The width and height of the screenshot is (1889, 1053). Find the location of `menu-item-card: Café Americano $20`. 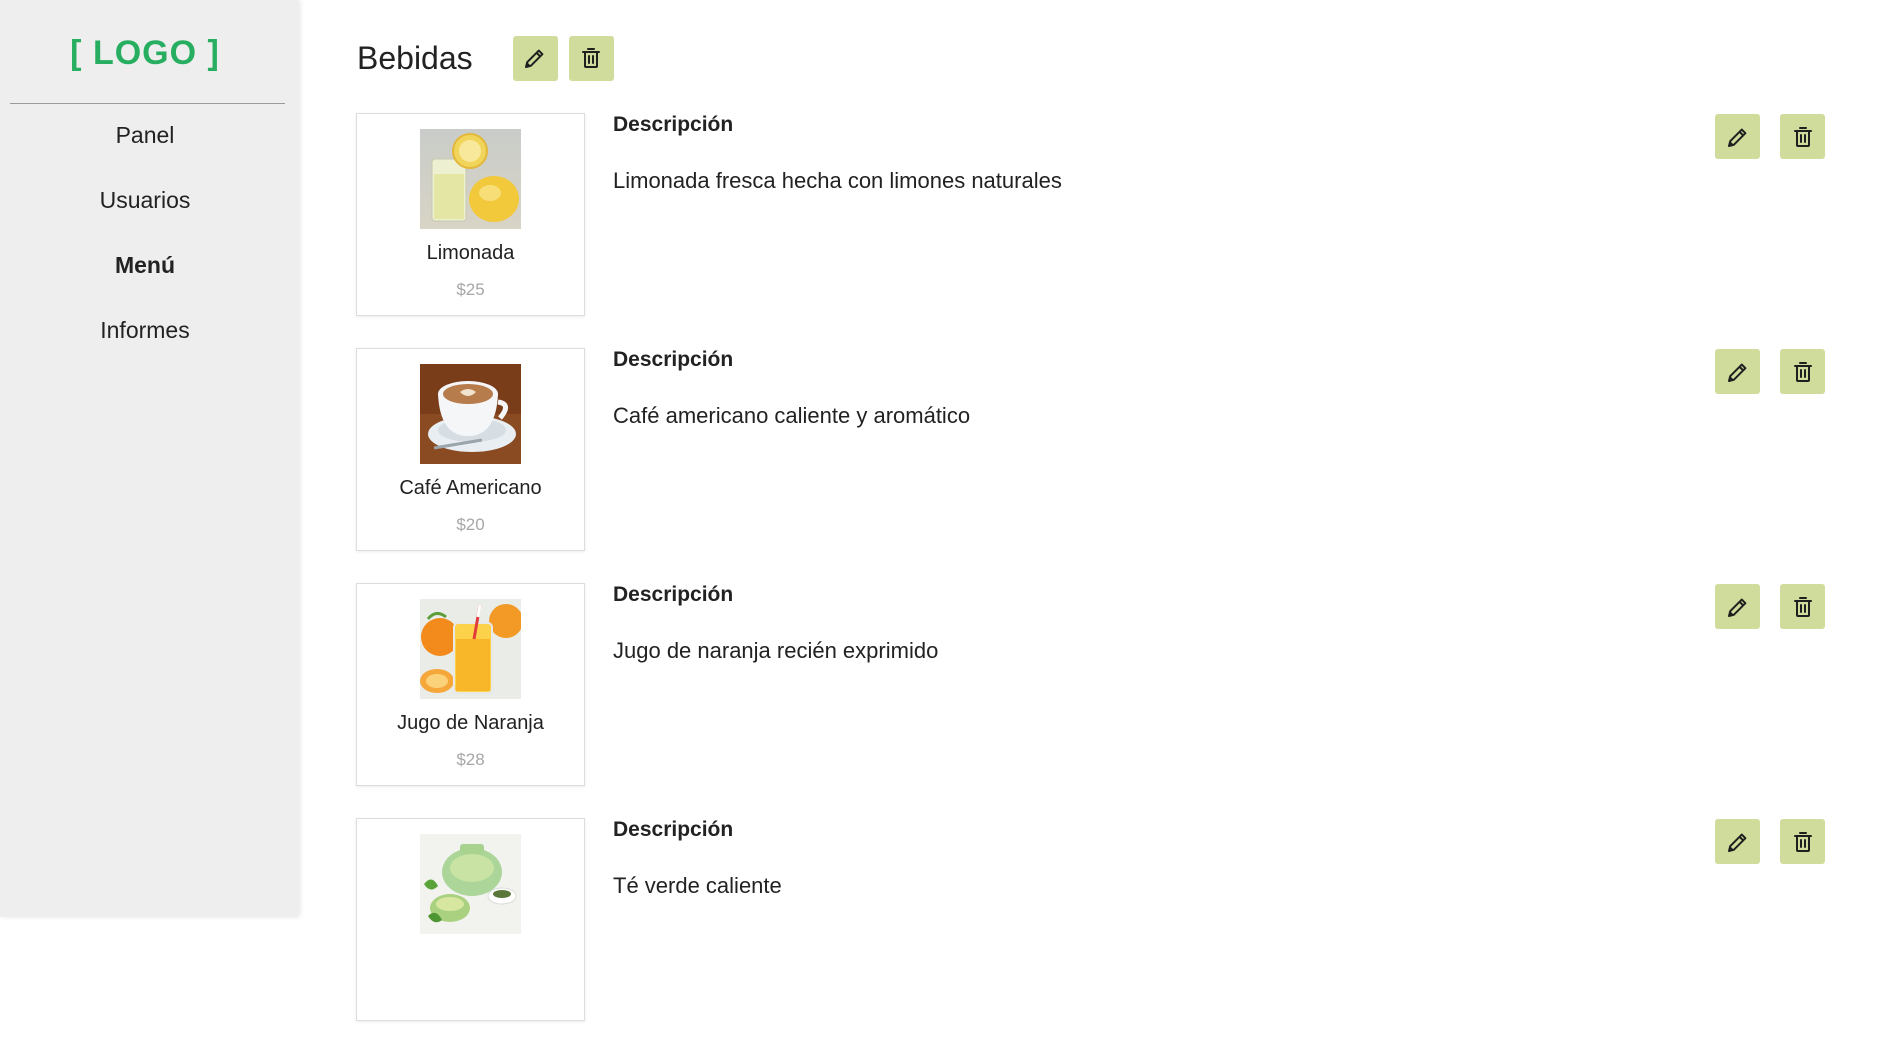

menu-item-card: Café Americano $20 is located at coordinates (470, 449).